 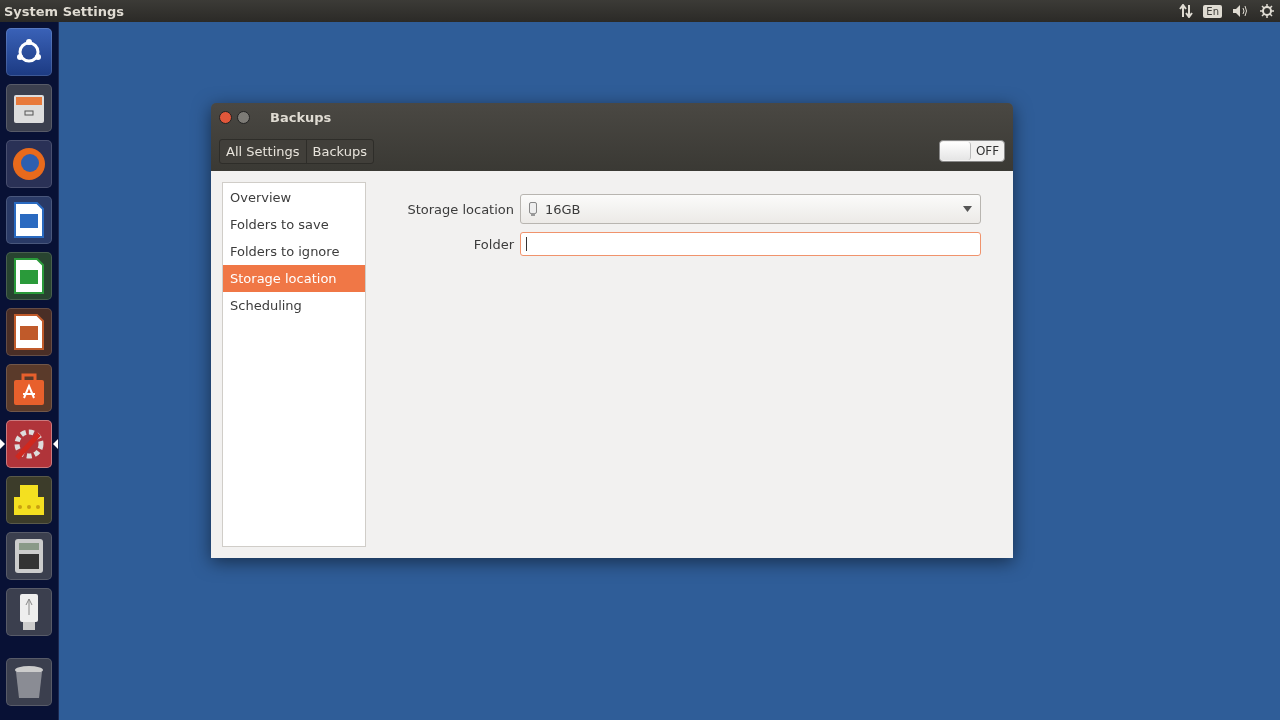 I want to click on gear-icon, so click(x=1267, y=11).